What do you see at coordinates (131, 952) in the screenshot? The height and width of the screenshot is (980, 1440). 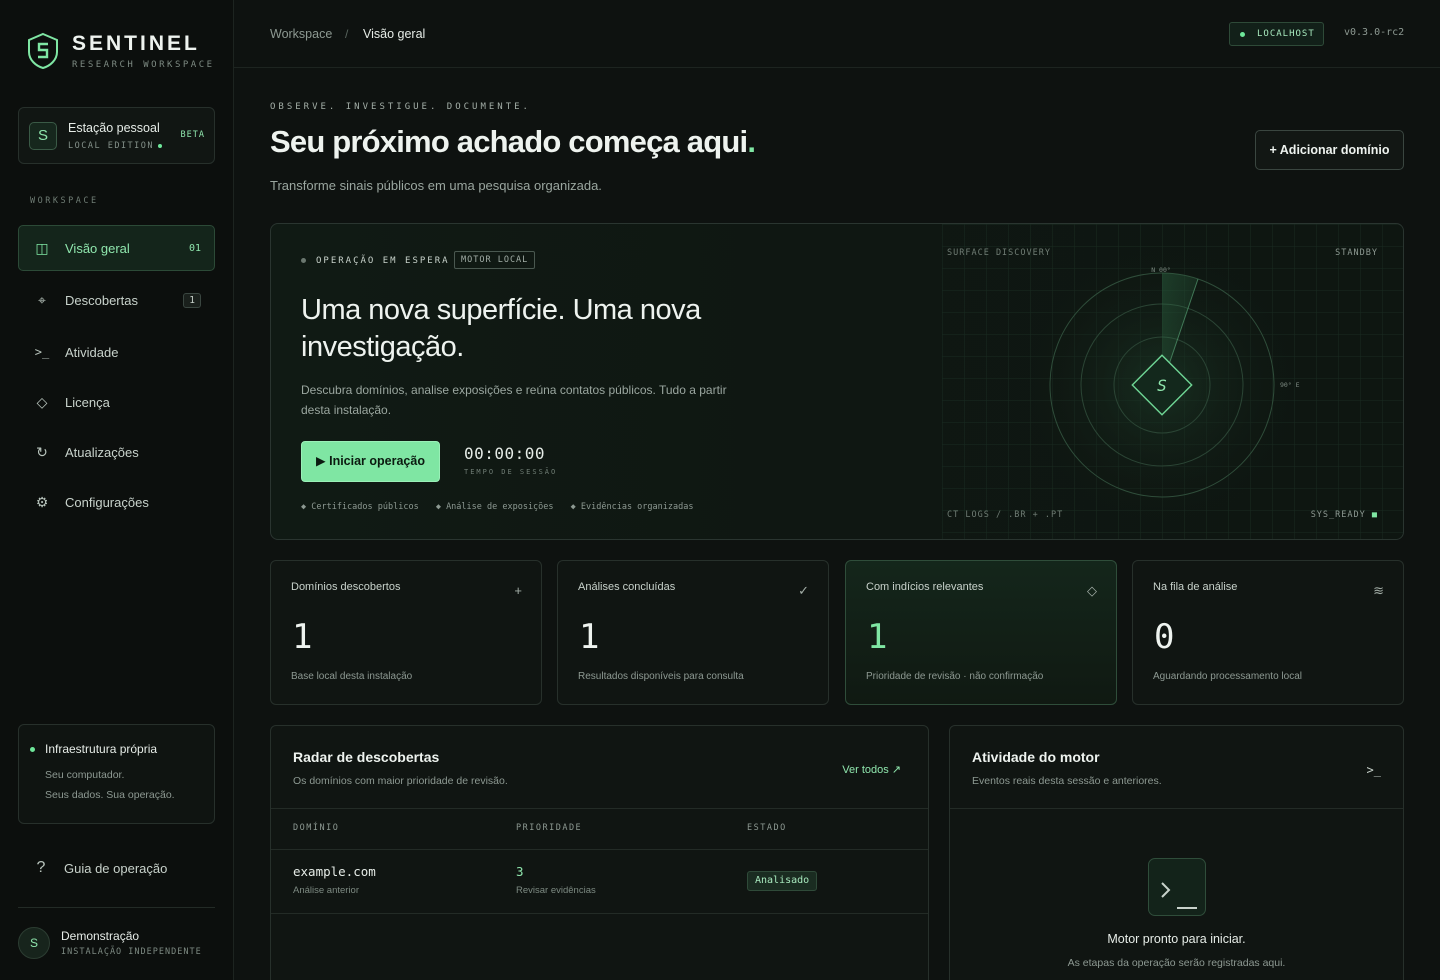 I see `user-subtitle: INSTALAÇÃO INDEPENDENTE` at bounding box center [131, 952].